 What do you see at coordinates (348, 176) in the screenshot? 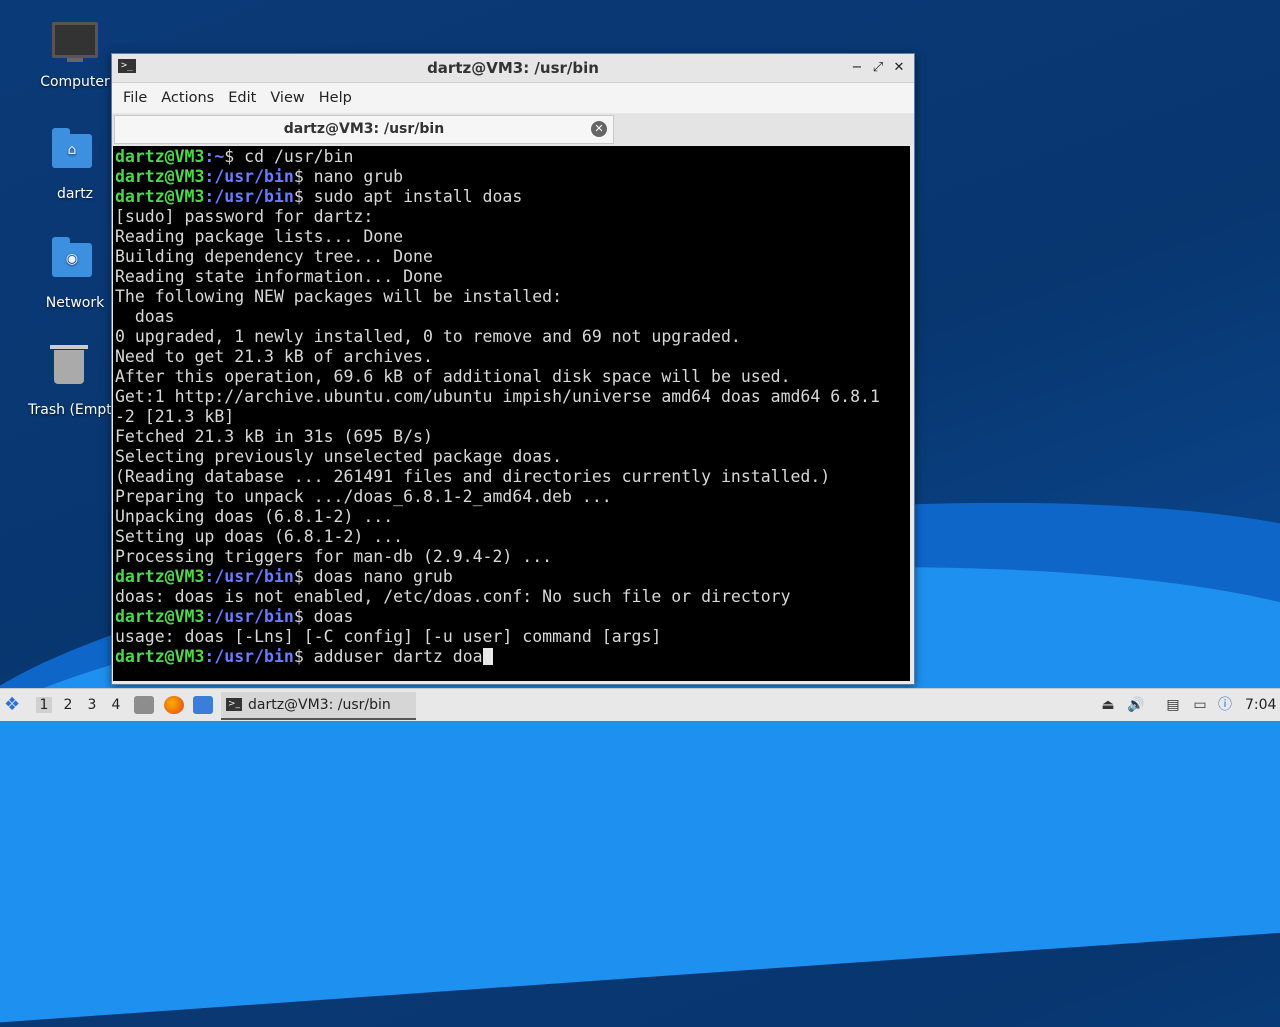
I see `command-text: $ nano grub` at bounding box center [348, 176].